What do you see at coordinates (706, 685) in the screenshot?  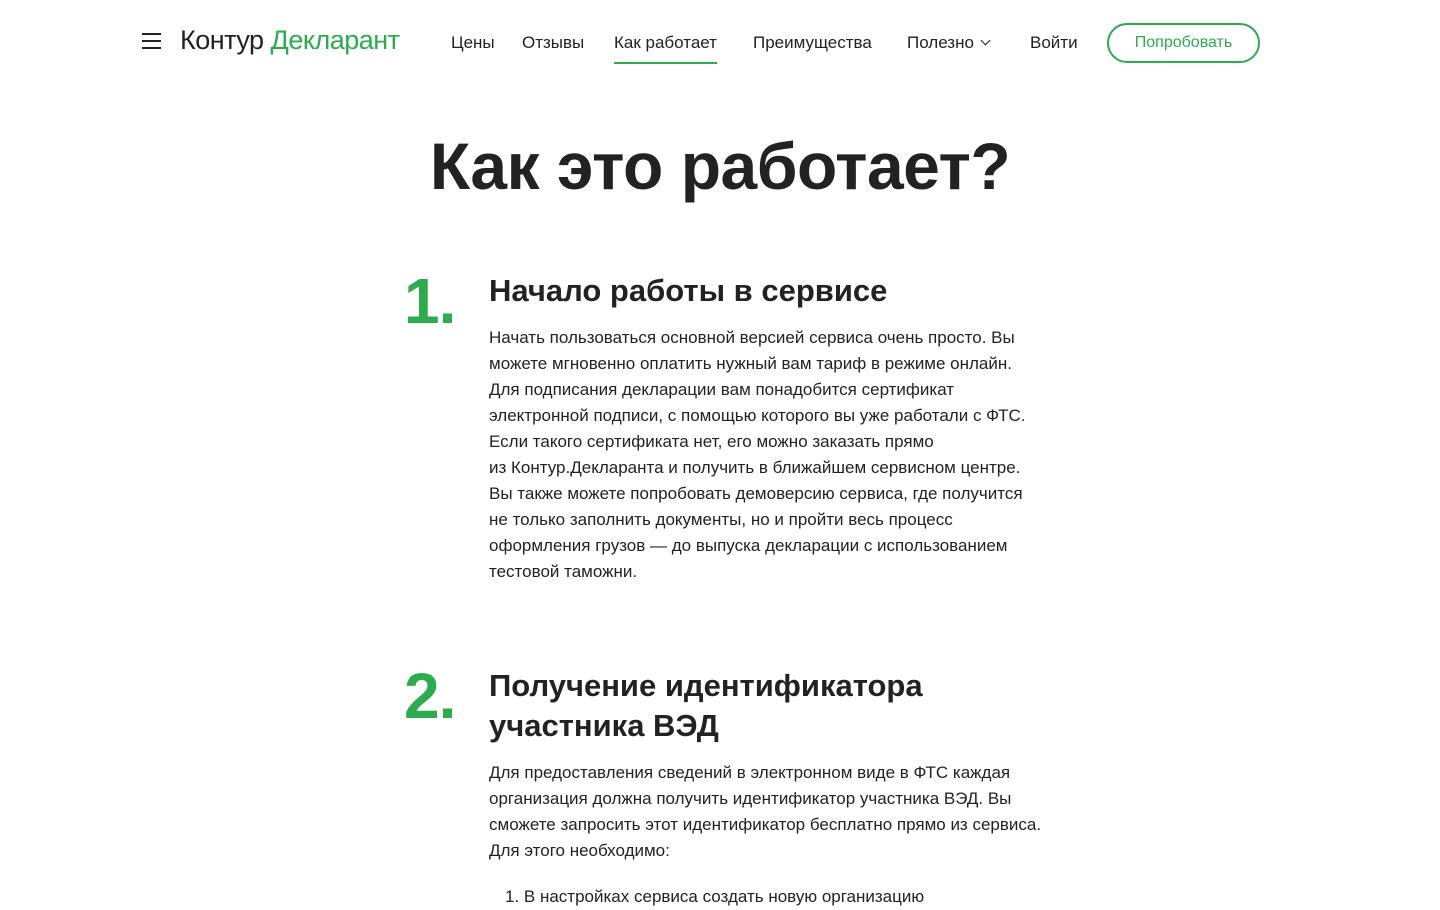 I see `step-title-line: Получение идентификатора` at bounding box center [706, 685].